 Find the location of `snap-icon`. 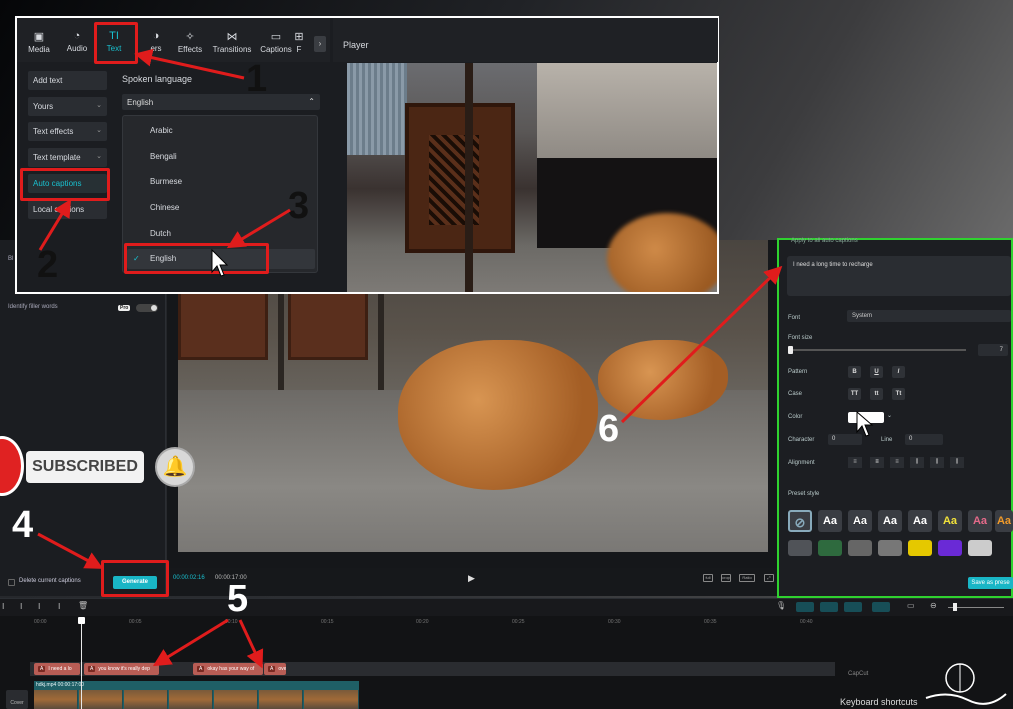

snap-icon is located at coordinates (829, 607).